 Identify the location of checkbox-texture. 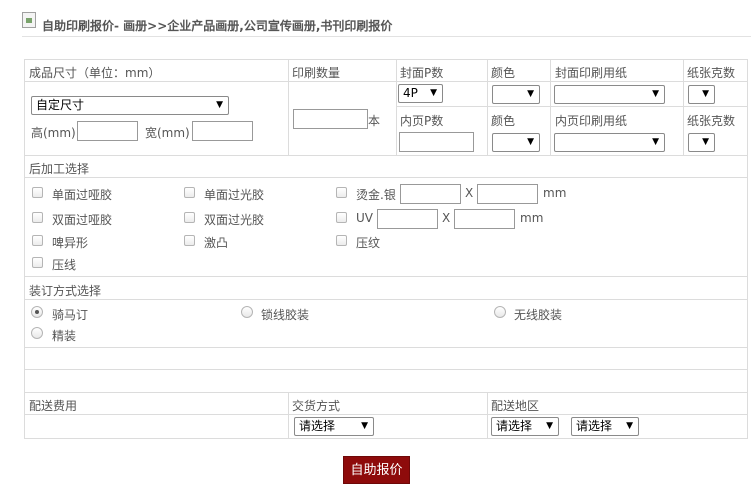
(341, 240).